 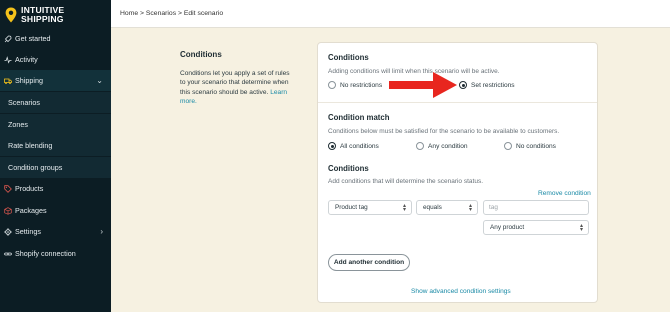 I want to click on radio-all-conditions: All conditions, so click(x=353, y=146).